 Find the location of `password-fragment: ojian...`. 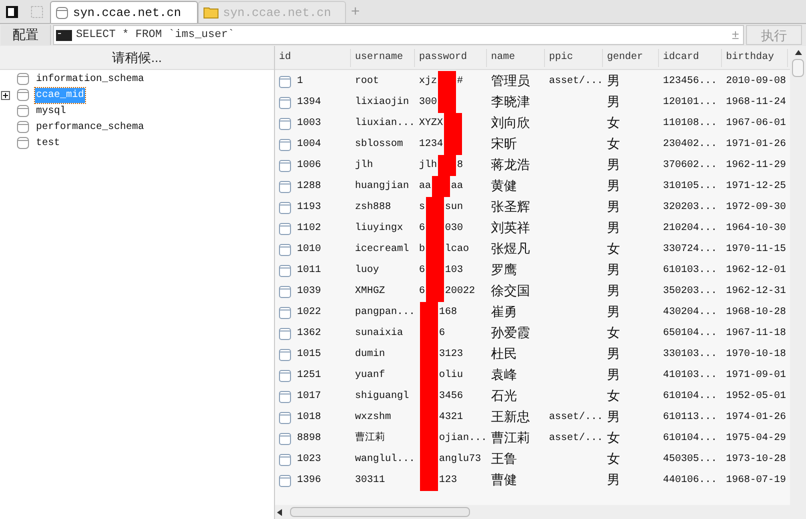

password-fragment: ojian... is located at coordinates (463, 439).